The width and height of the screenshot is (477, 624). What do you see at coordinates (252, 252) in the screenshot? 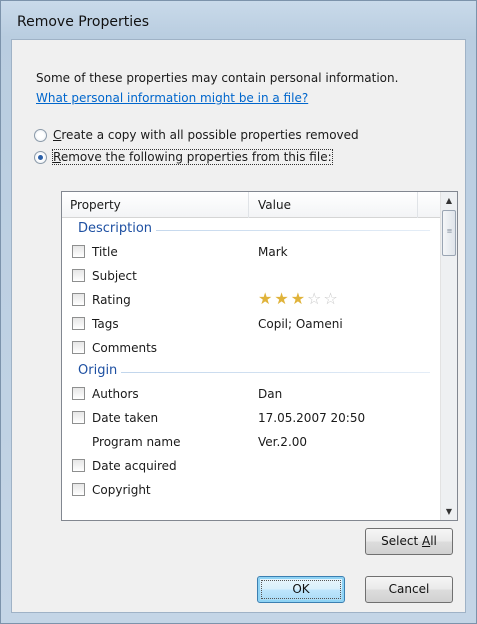
I see `list-item-title: Title Mark` at bounding box center [252, 252].